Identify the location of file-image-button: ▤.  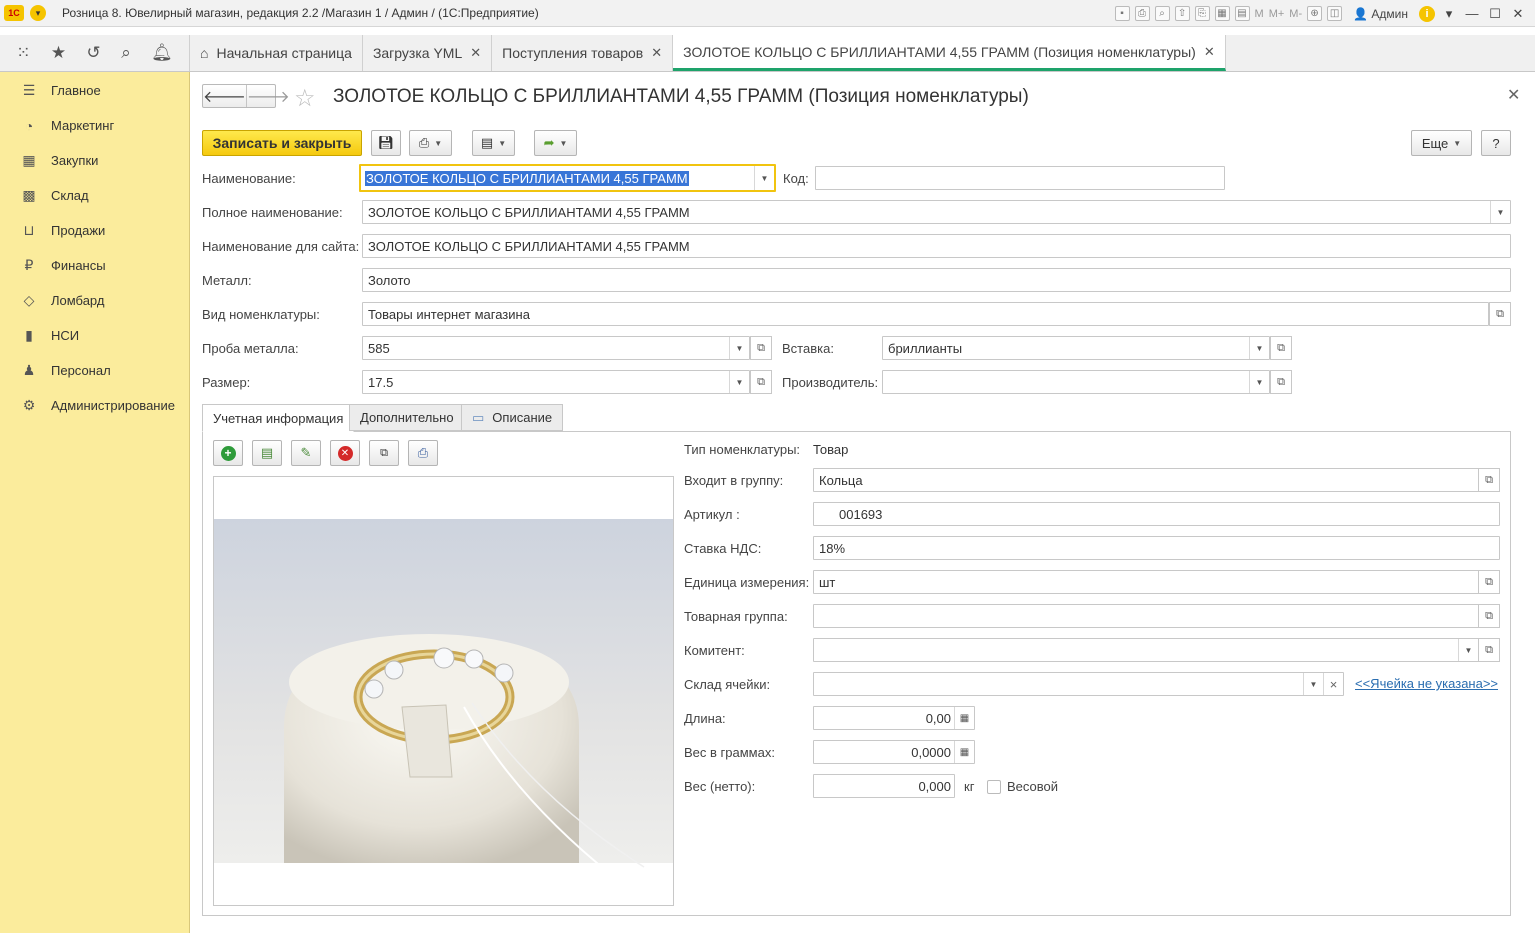
(267, 453).